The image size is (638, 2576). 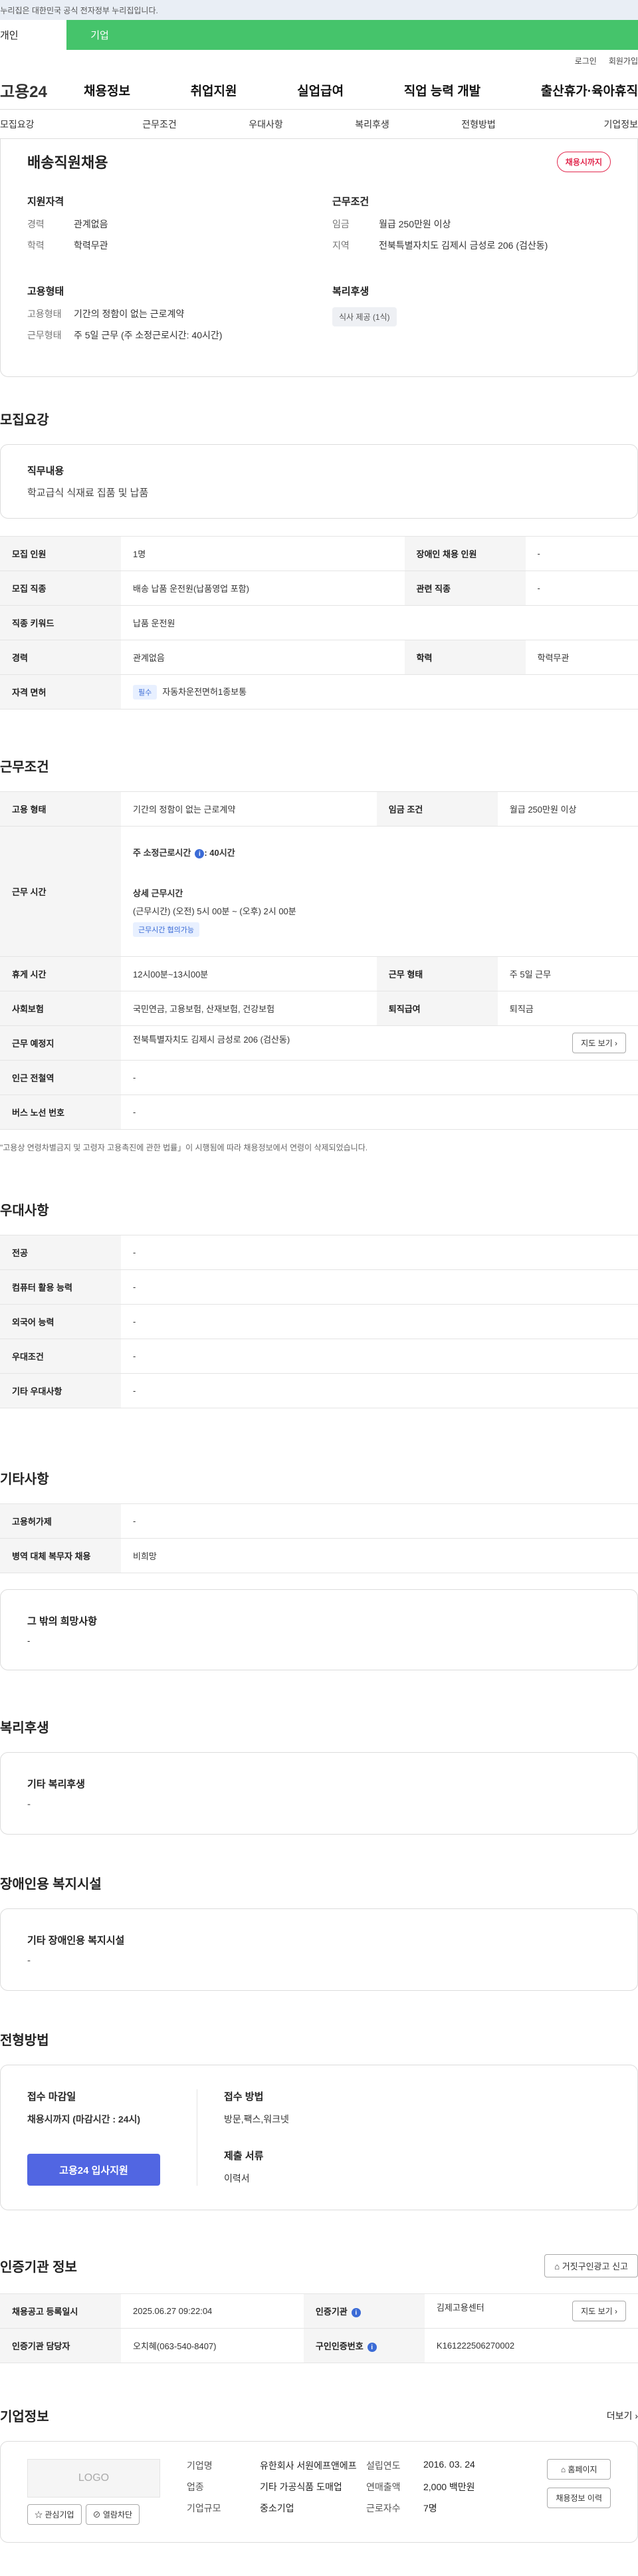 What do you see at coordinates (93, 2478) in the screenshot?
I see `company-logo: LOGO` at bounding box center [93, 2478].